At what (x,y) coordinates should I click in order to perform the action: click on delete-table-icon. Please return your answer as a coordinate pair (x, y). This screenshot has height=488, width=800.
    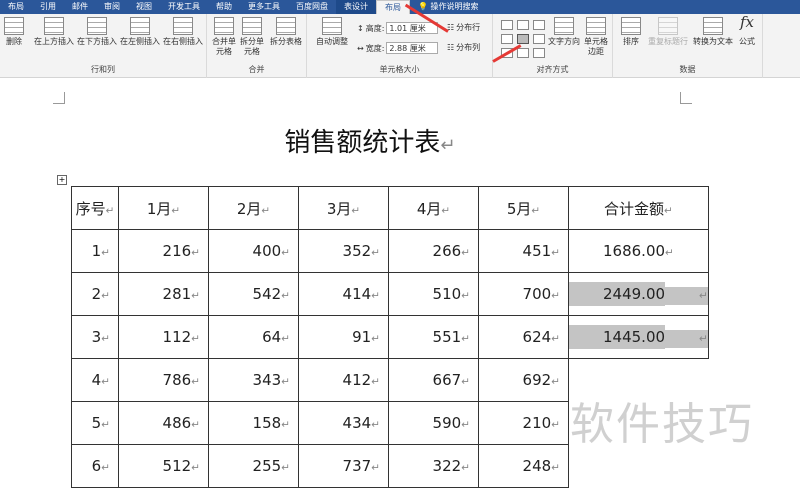
    Looking at the image, I should click on (14, 26).